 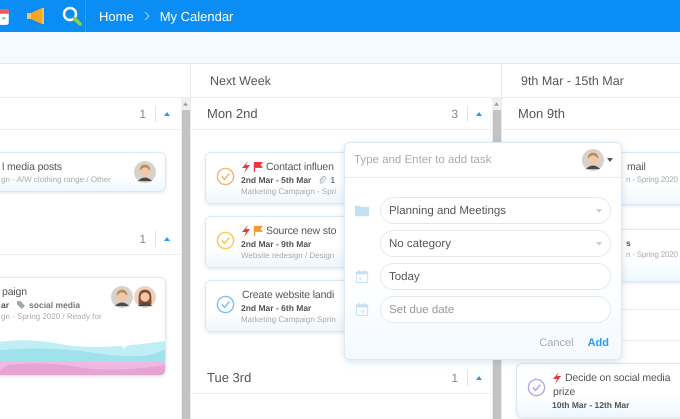 I want to click on task-title: mail, so click(x=636, y=167).